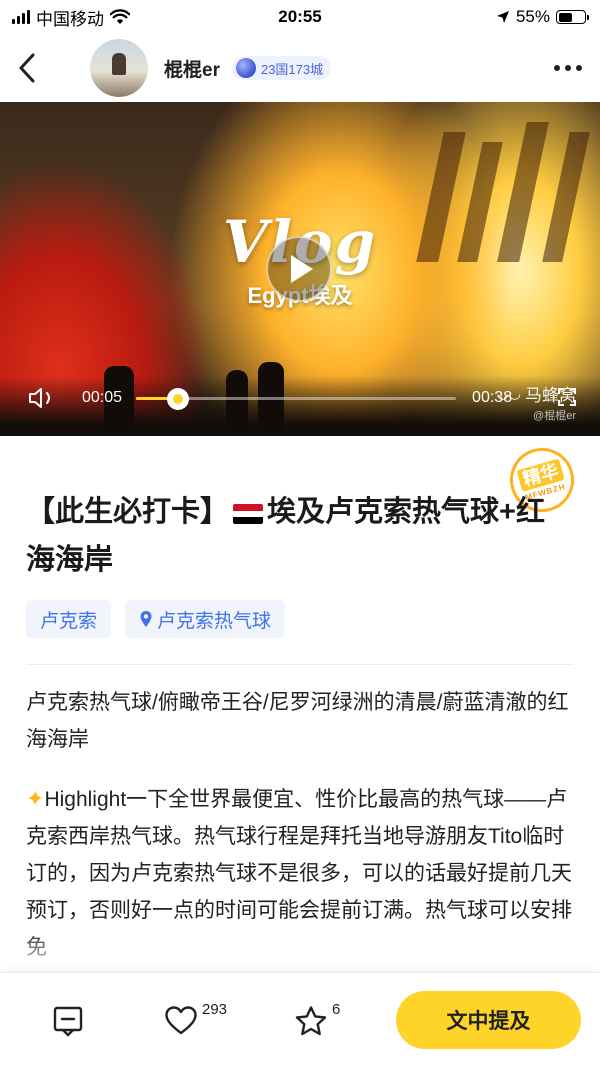 The width and height of the screenshot is (600, 1067). What do you see at coordinates (300, 951) in the screenshot?
I see `content-fade` at bounding box center [300, 951].